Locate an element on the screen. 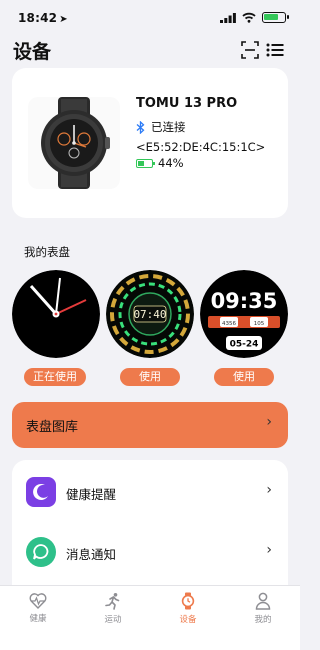  watch-icon is located at coordinates (188, 601).